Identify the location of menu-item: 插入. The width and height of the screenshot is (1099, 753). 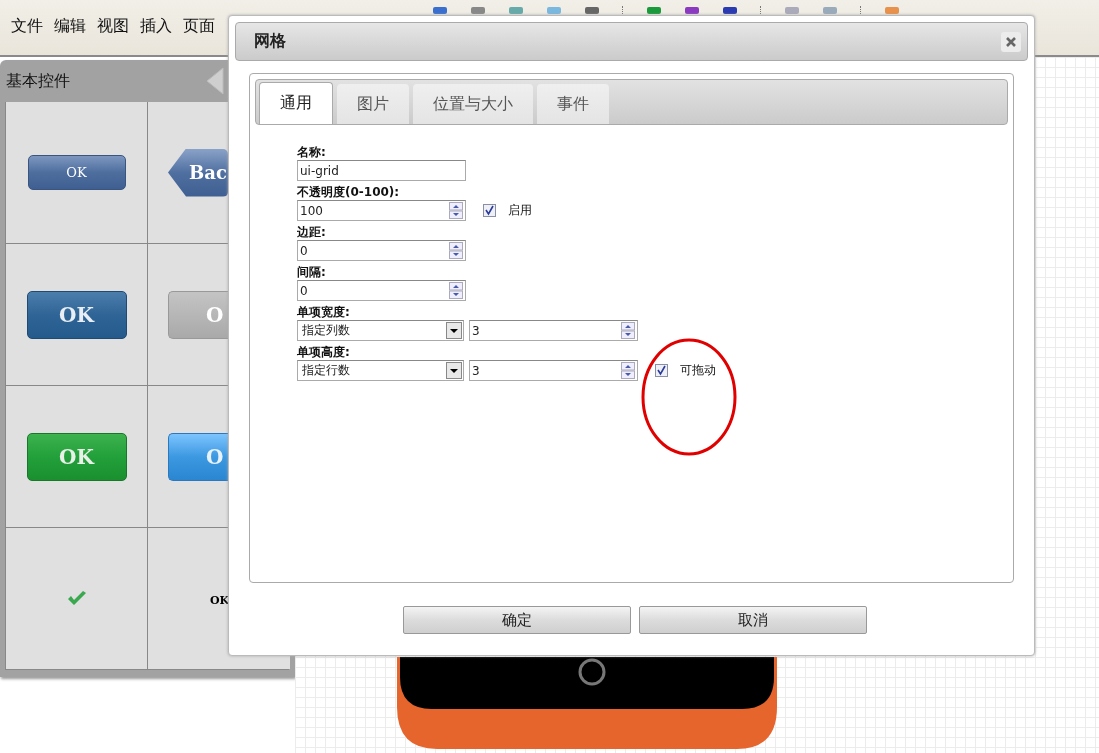
(156, 26).